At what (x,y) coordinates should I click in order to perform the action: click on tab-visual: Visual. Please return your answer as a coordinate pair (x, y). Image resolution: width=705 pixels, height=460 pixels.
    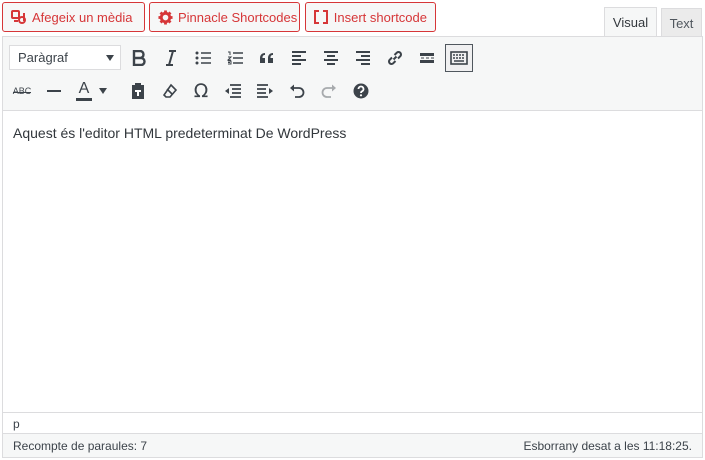
    Looking at the image, I should click on (630, 22).